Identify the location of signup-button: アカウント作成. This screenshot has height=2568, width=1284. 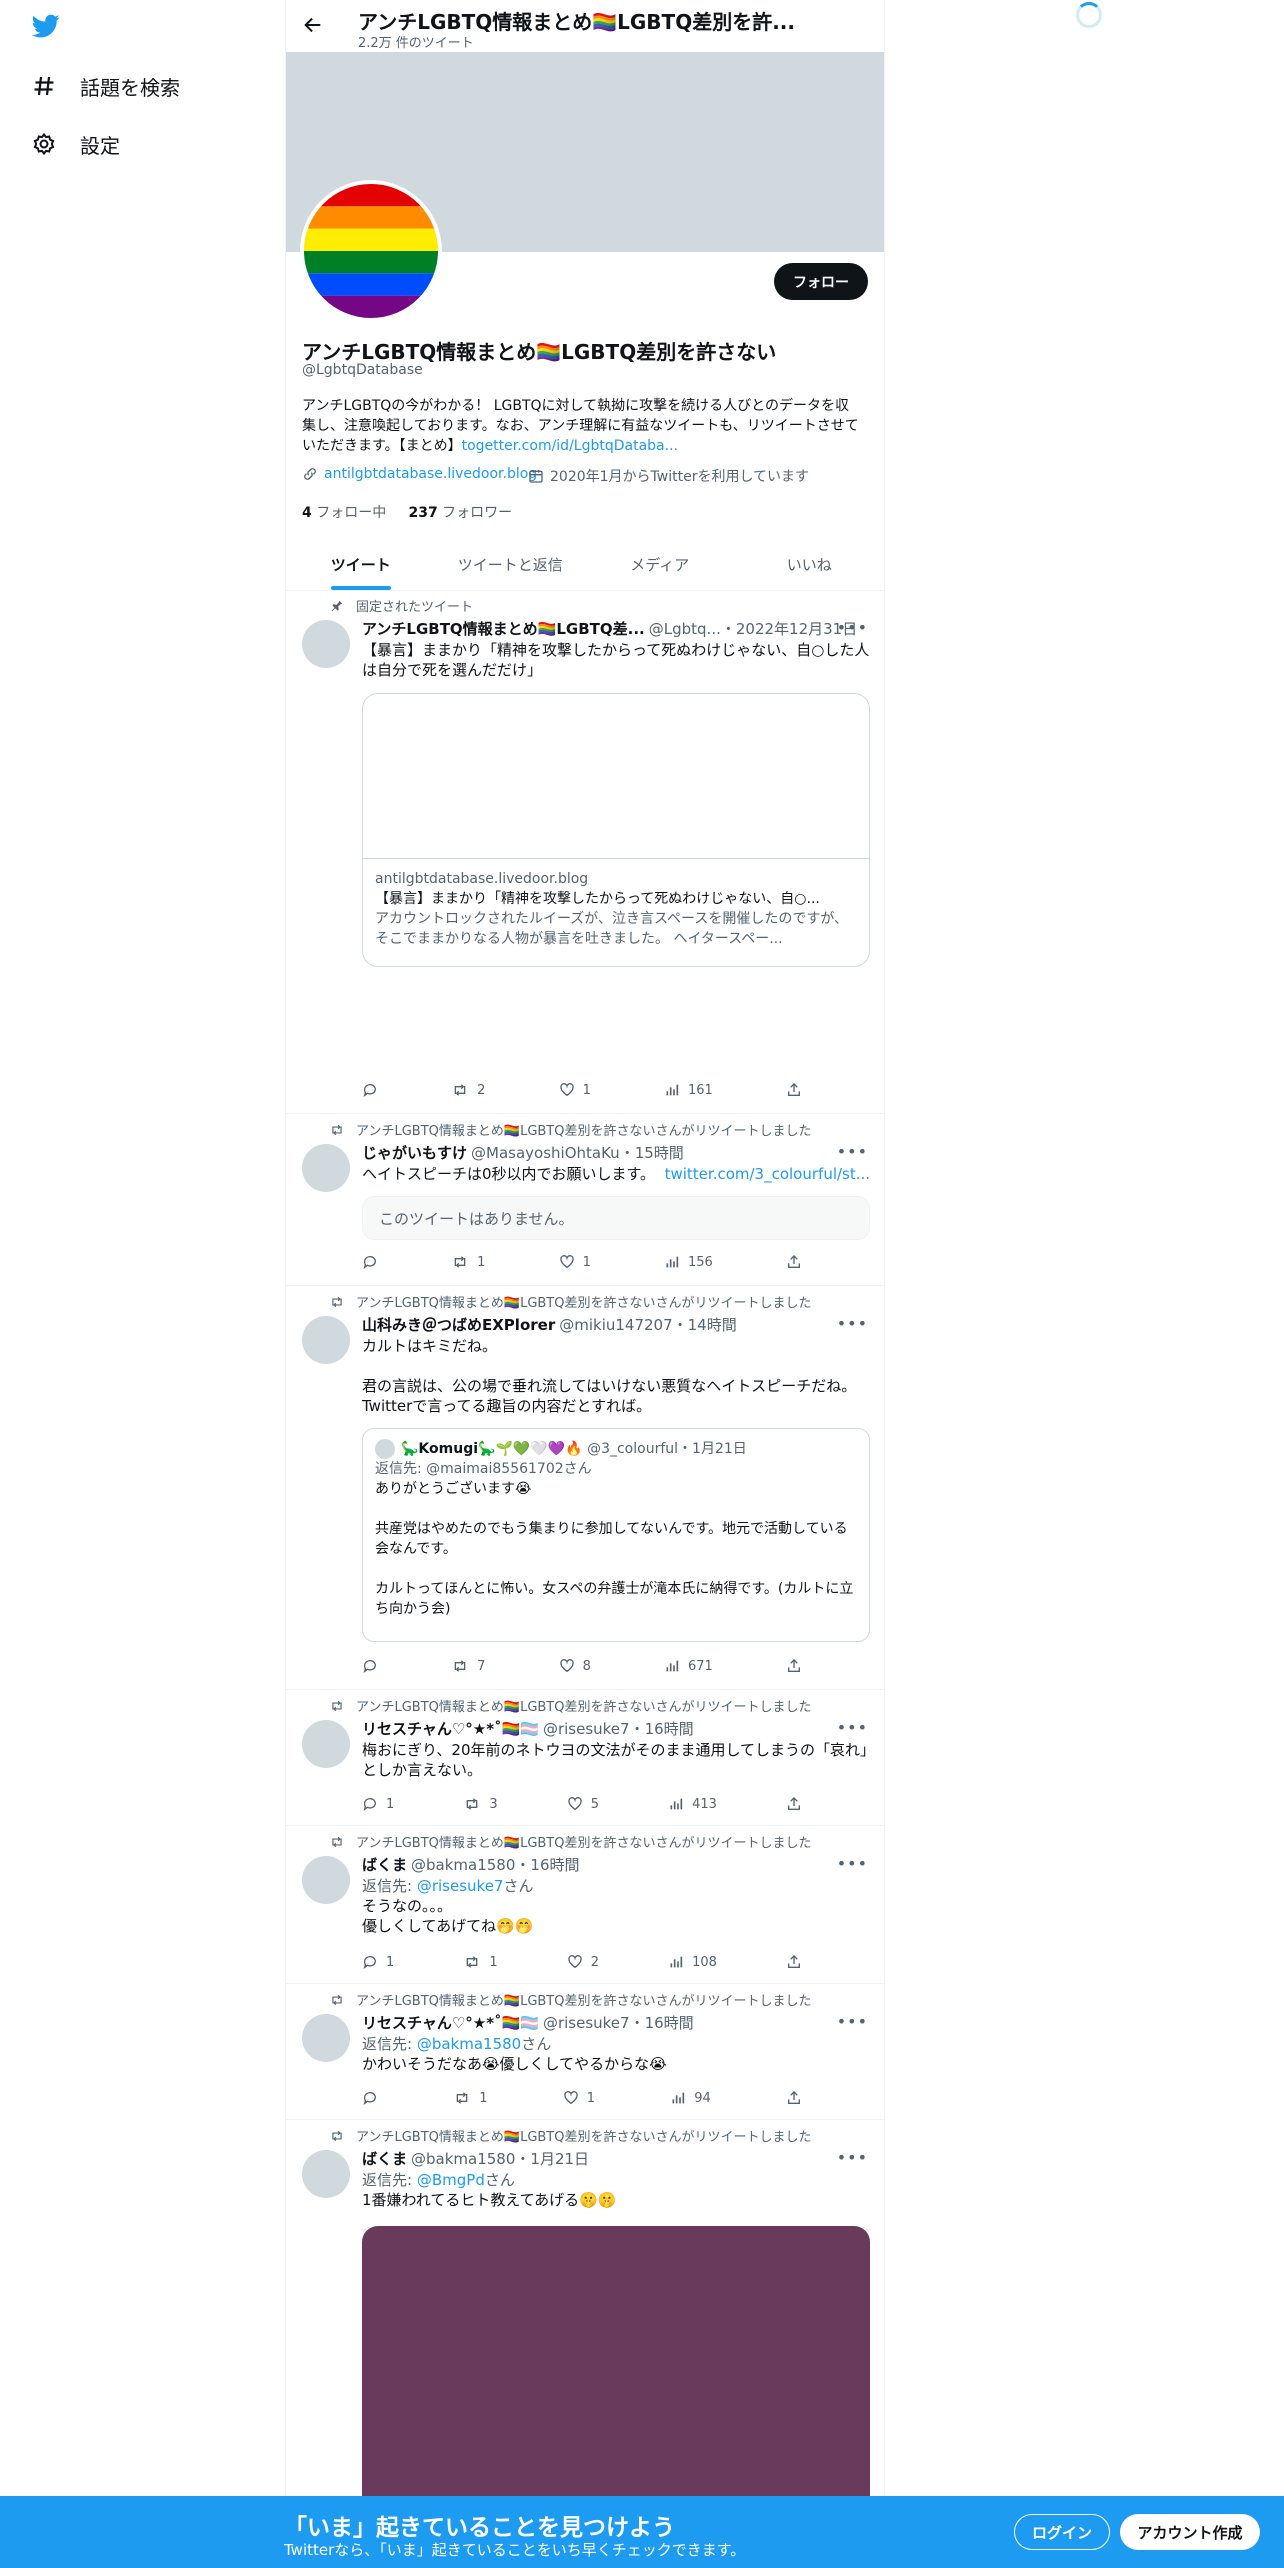
(1190, 2532).